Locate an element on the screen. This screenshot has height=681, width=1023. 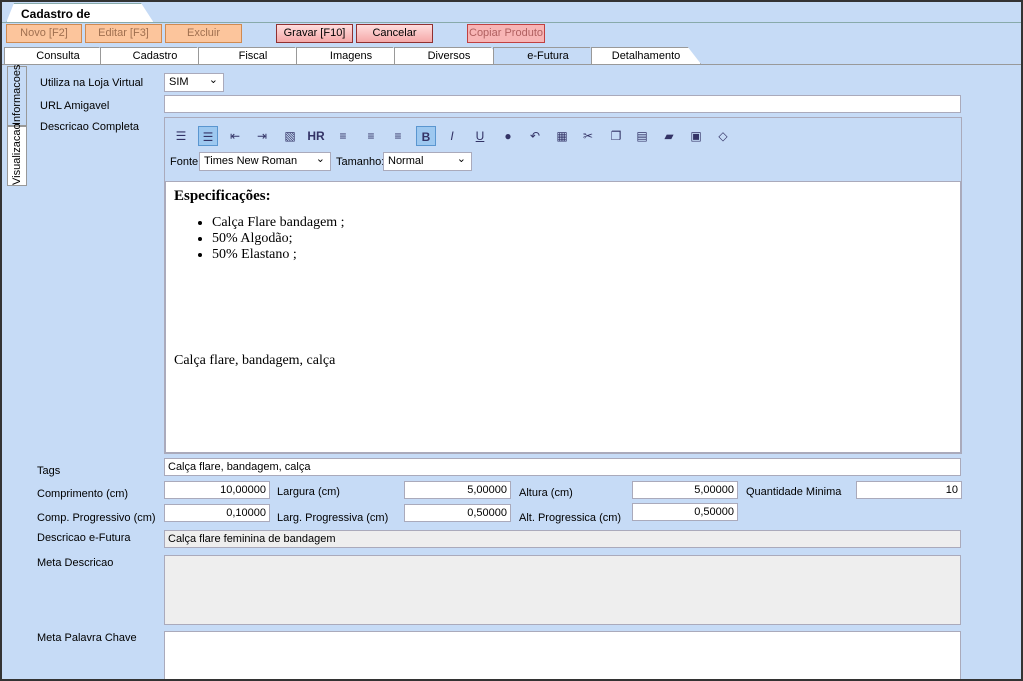
meta-desc-label: Meta Descricao is located at coordinates (75, 563).